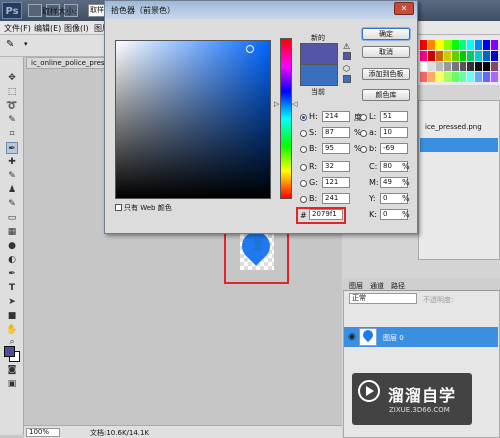  Describe the element at coordinates (386, 52) in the screenshot. I see `cancel-button: 取消` at that location.